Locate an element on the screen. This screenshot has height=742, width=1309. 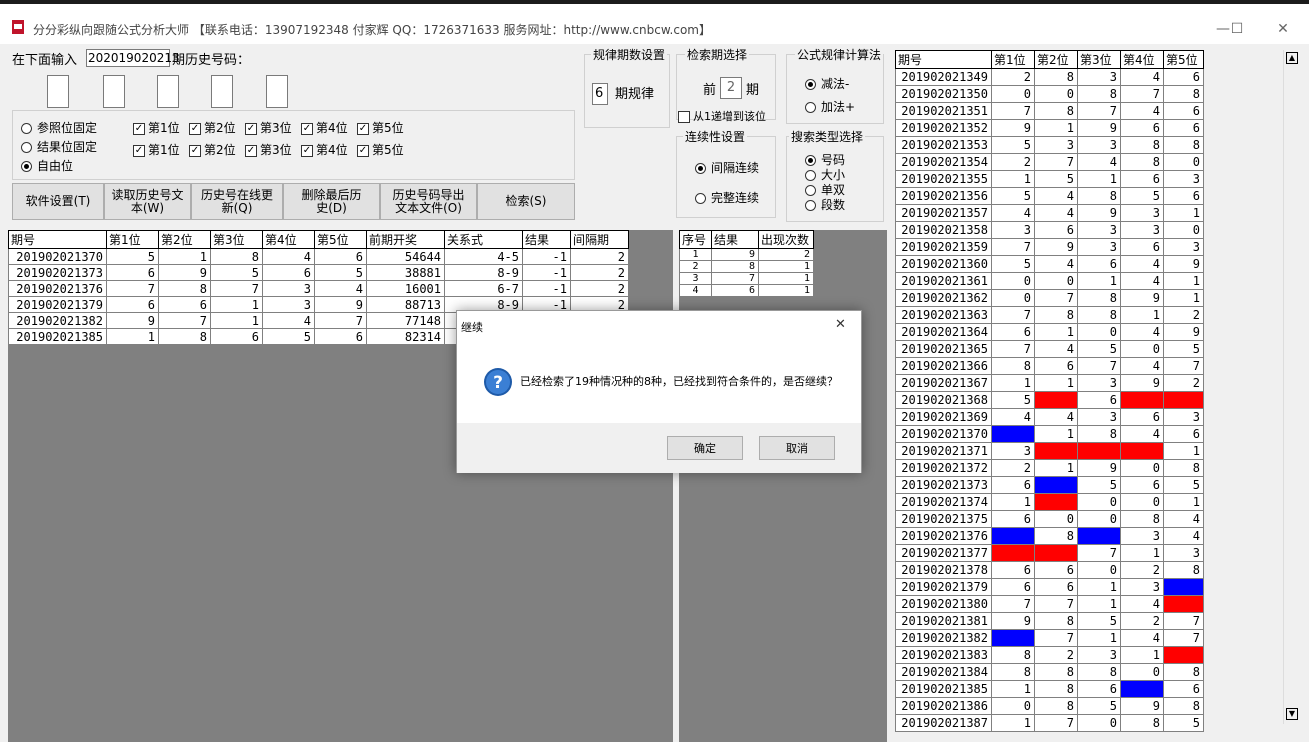
table-row: 201902021353 5 3 3 8 8 is located at coordinates (1049, 145).